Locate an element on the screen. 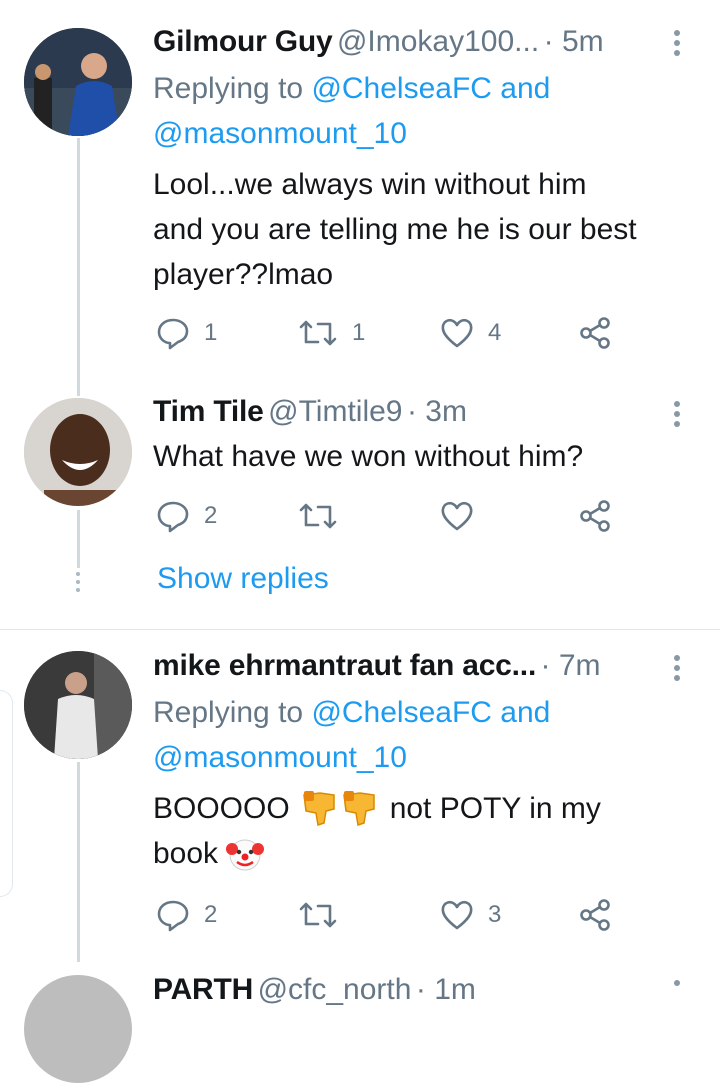 The image size is (720, 1083). show-replies-link: Show replies is located at coordinates (243, 579).